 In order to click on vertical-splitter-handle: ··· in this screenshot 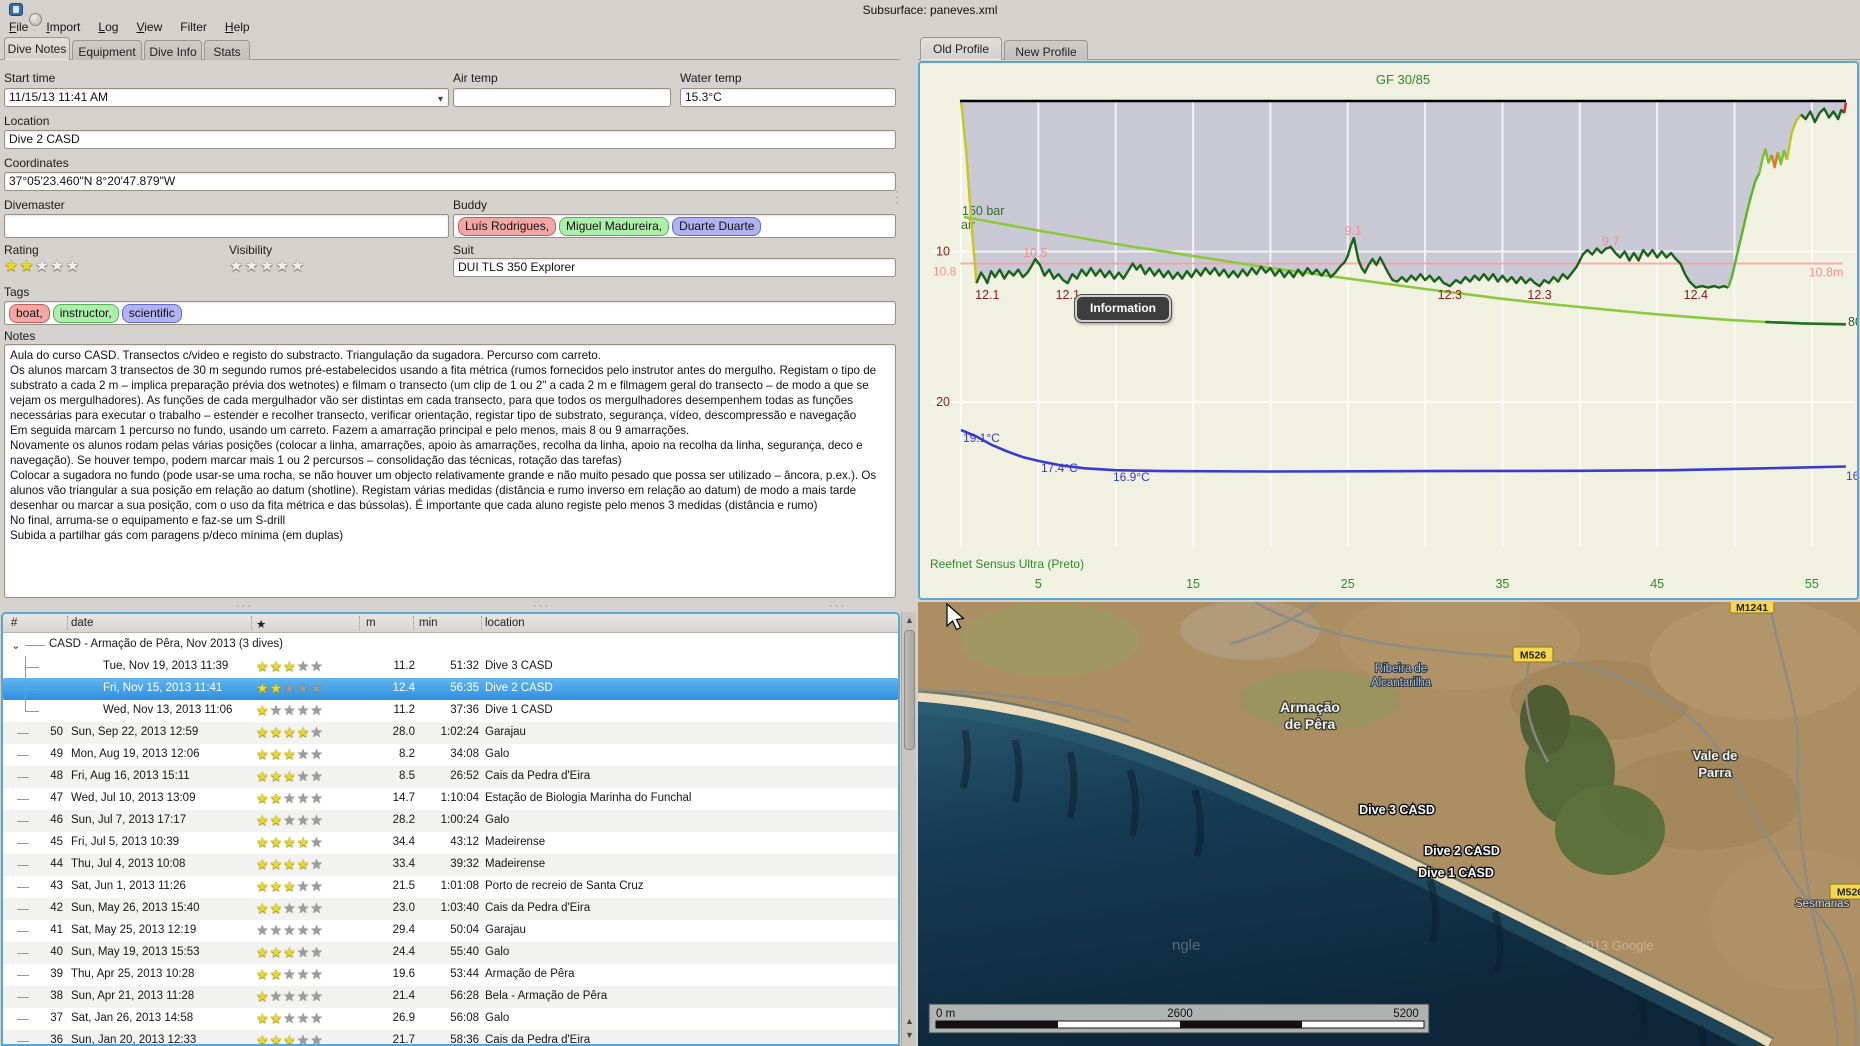, I will do `click(897, 198)`.